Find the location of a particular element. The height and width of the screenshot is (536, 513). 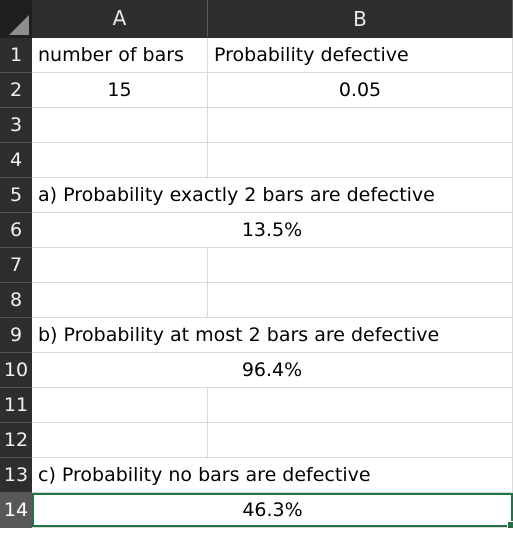

row-header: 3 is located at coordinates (16, 125).